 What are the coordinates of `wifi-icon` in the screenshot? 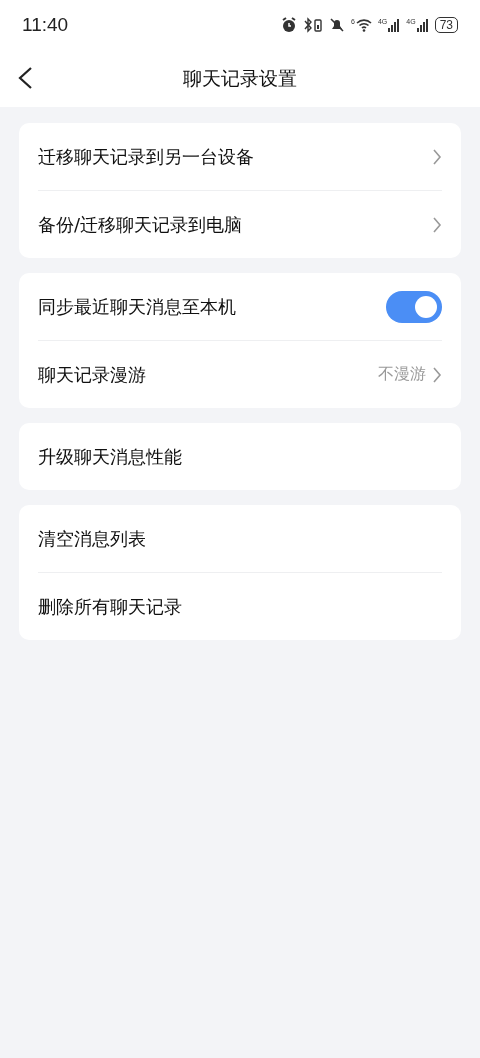 It's located at (363, 25).